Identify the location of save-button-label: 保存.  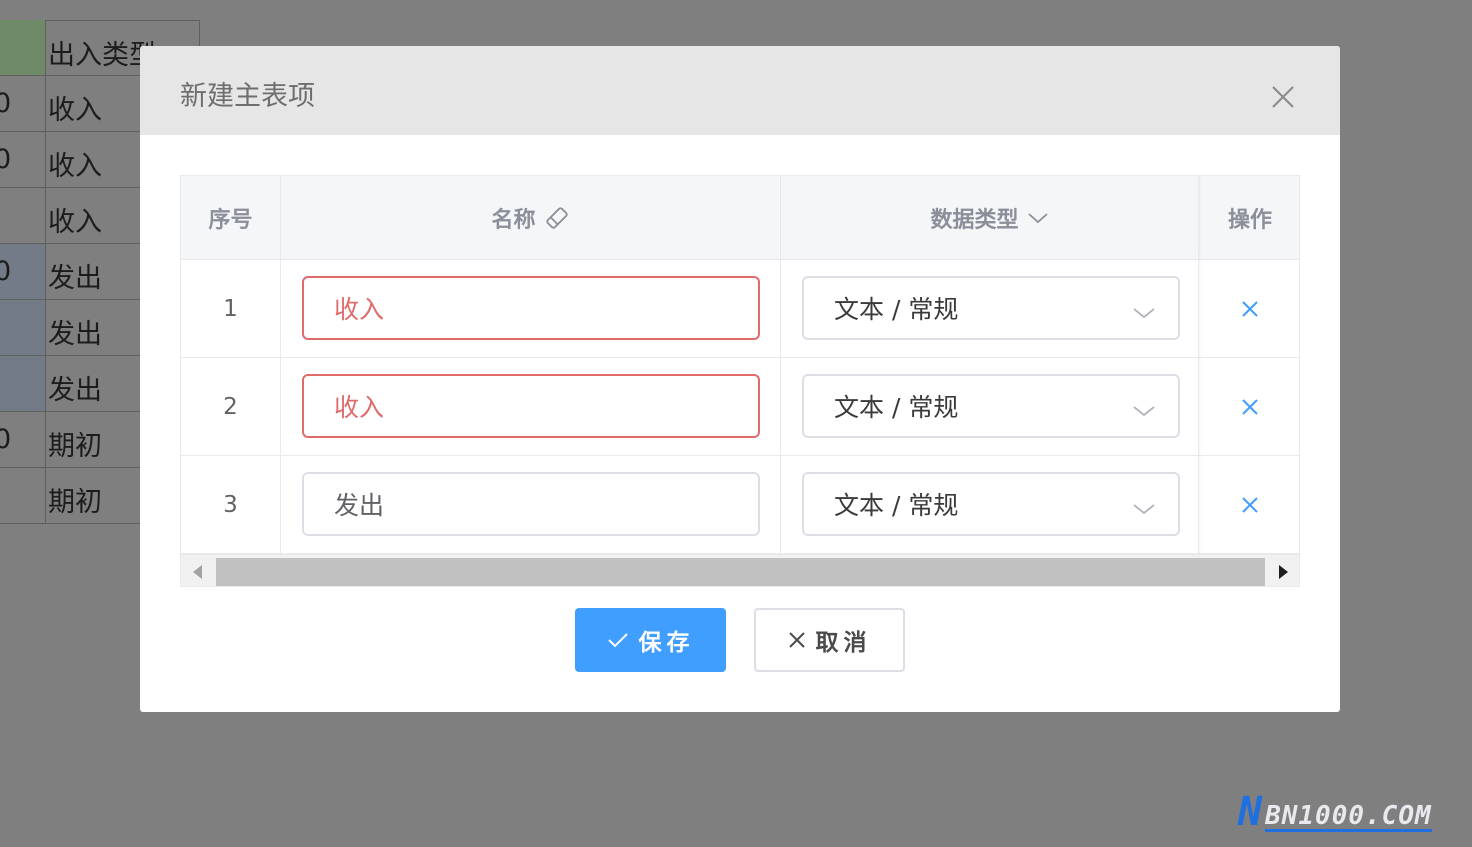
(666, 643).